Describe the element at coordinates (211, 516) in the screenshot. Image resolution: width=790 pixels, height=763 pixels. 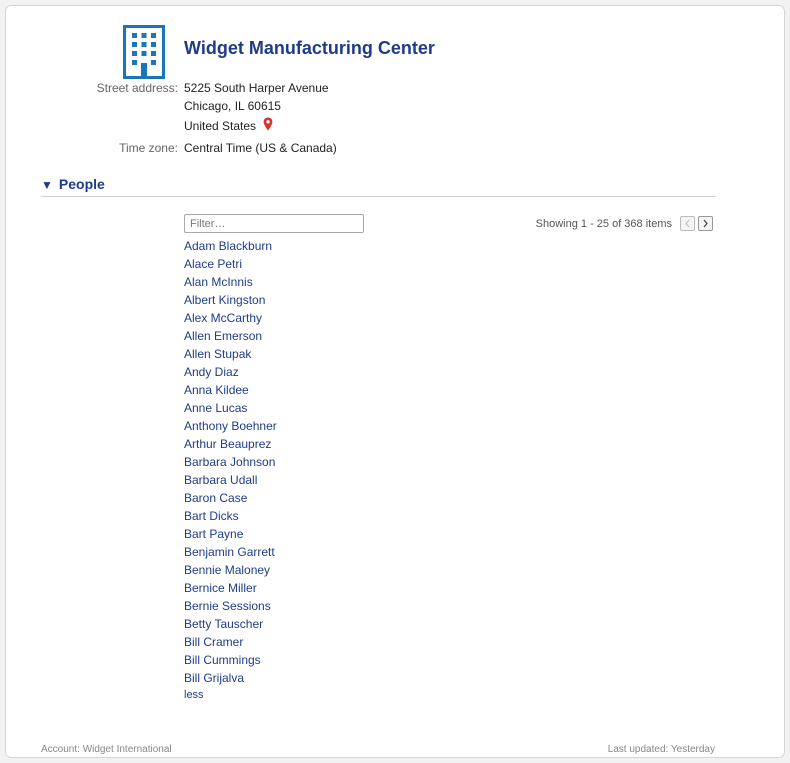
I see `person-link: Bart Dicks` at that location.